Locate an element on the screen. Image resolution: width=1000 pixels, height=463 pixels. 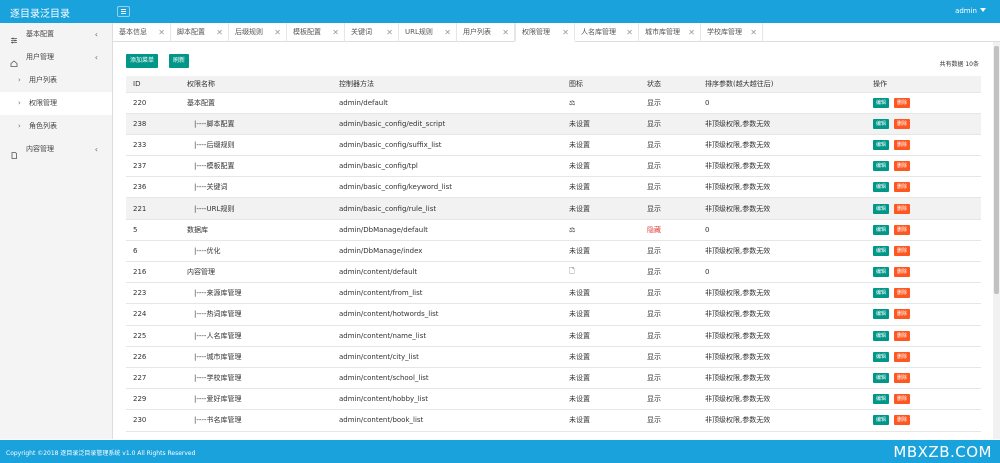
cell-id: 221 is located at coordinates (153, 208).